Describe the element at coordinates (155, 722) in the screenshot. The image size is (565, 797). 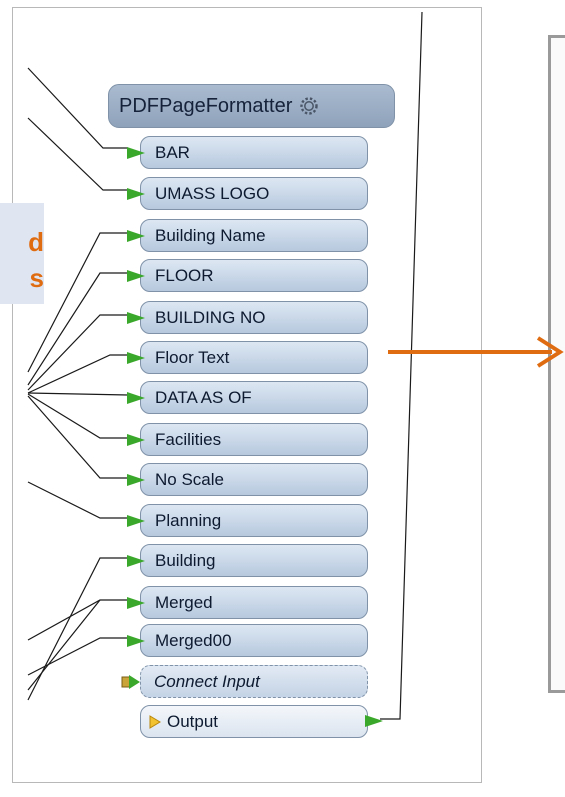
I see `play-icon` at that location.